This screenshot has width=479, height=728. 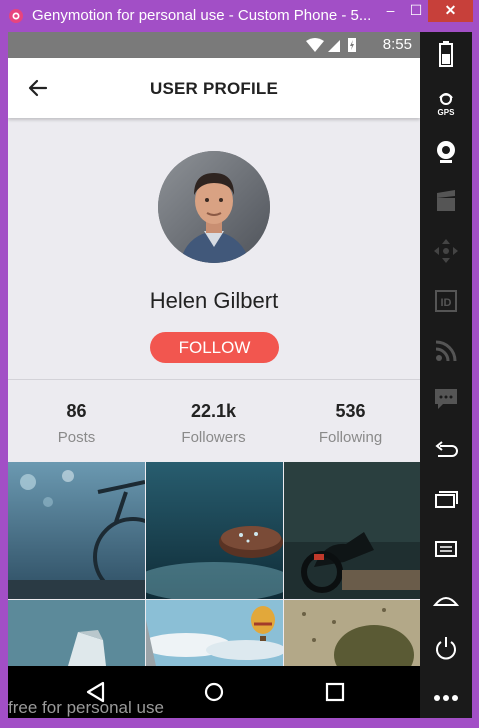 What do you see at coordinates (446, 399) in the screenshot?
I see `message-icon` at bounding box center [446, 399].